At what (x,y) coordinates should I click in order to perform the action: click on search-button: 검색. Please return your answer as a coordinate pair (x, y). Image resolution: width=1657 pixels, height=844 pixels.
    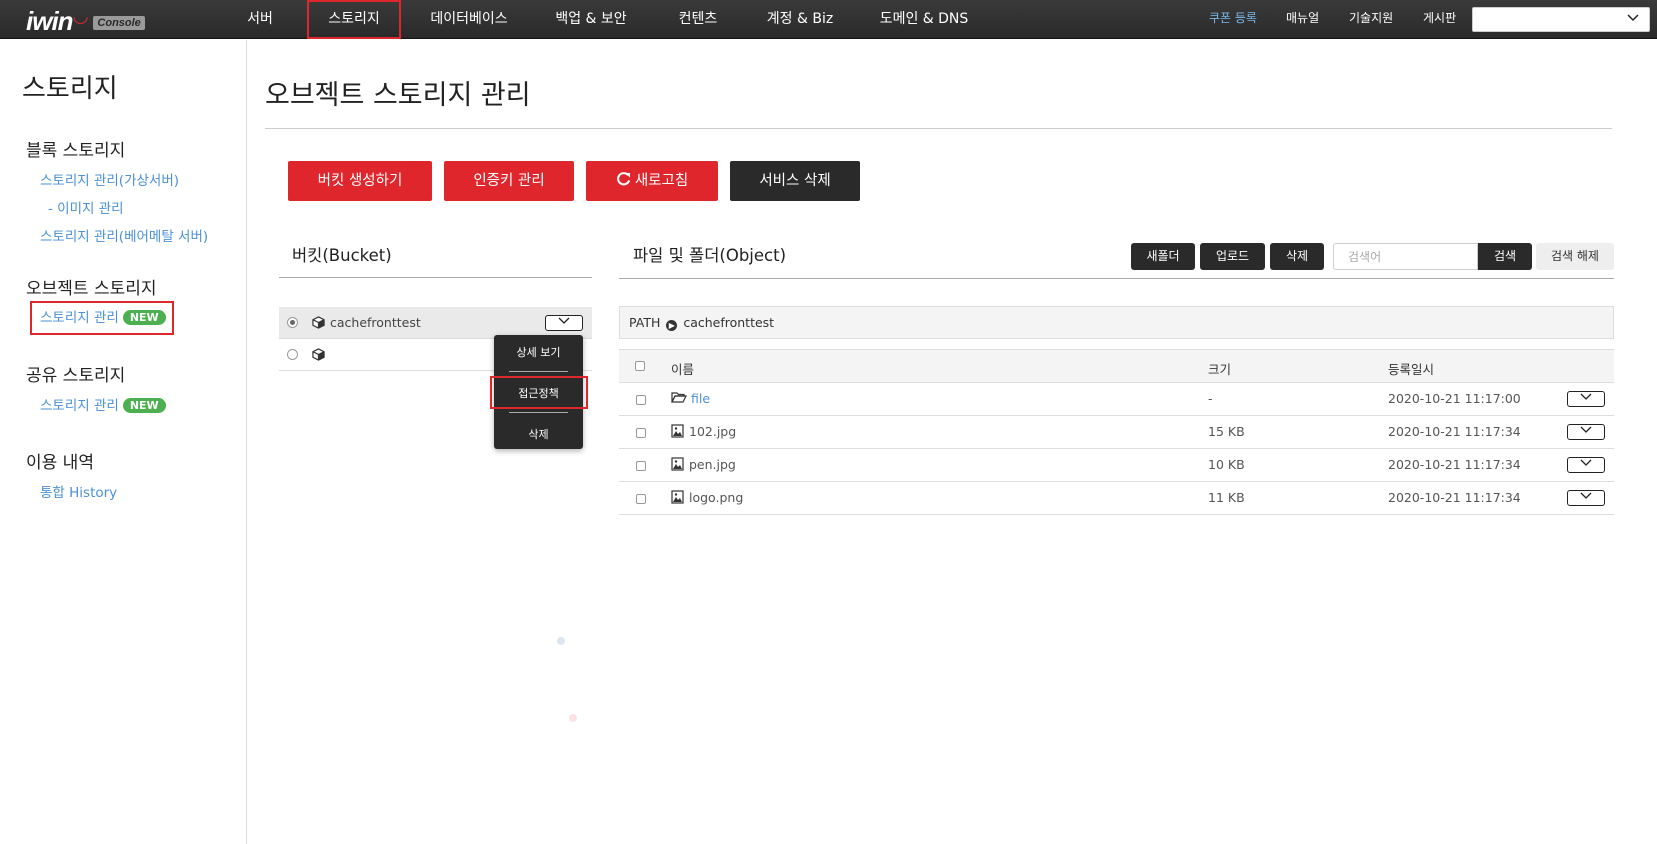
    Looking at the image, I should click on (1505, 256).